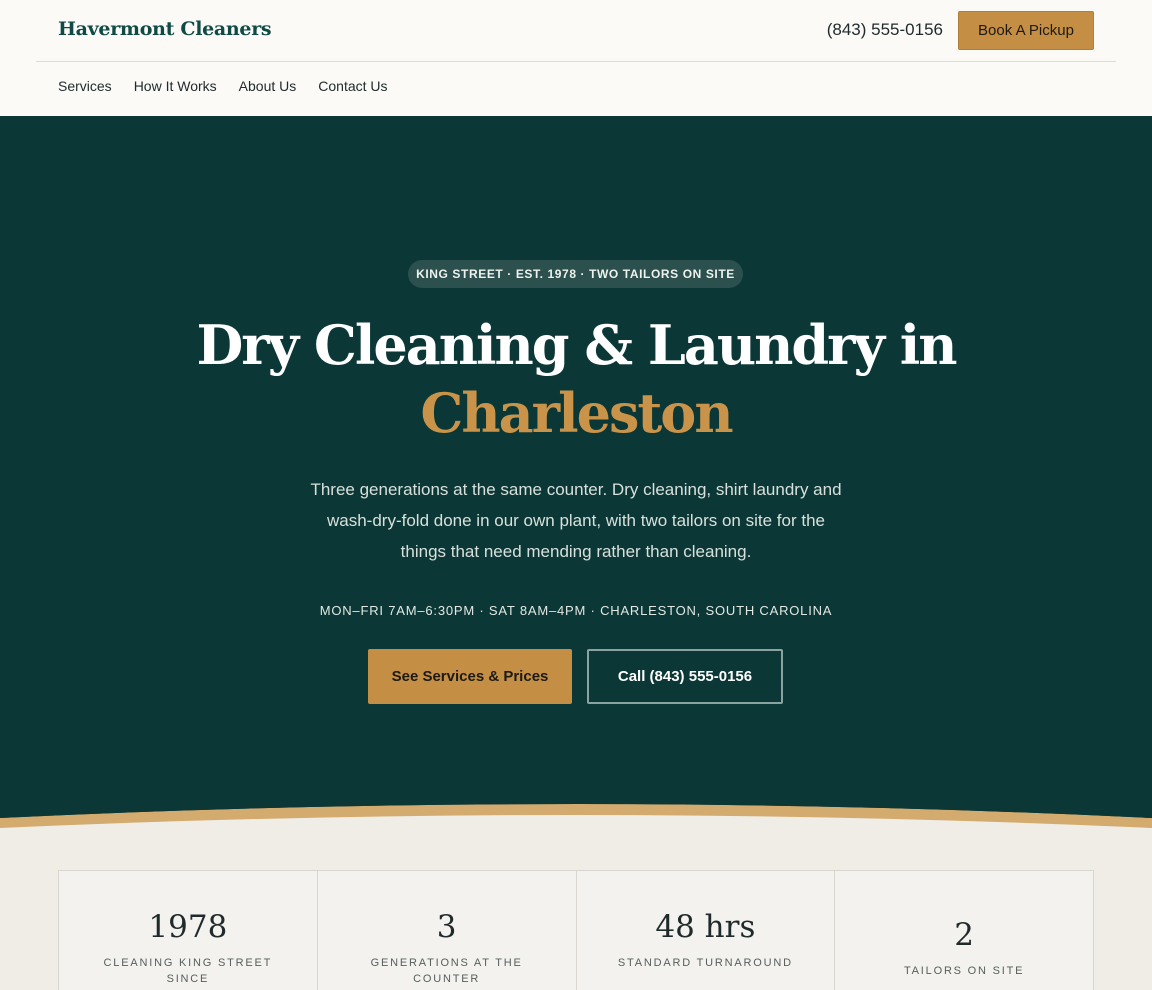  I want to click on header-divider, so click(576, 61).